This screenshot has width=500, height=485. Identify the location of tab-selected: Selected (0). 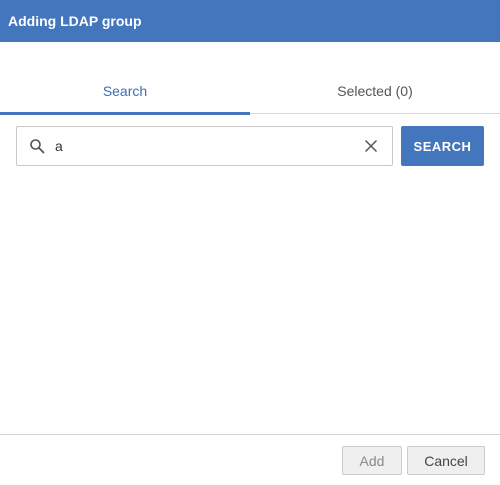
(375, 91).